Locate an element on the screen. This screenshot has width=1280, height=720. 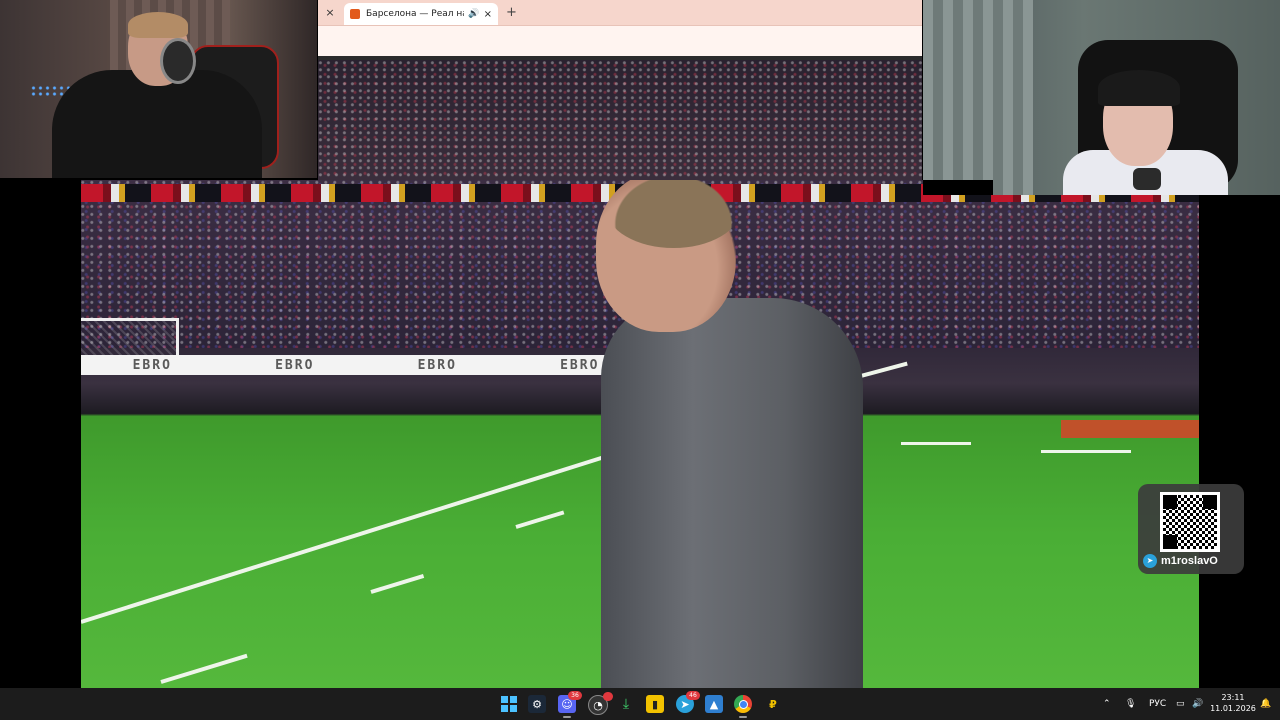
telegram-handle: ➤ m1roslavO is located at coordinates (1192, 561).